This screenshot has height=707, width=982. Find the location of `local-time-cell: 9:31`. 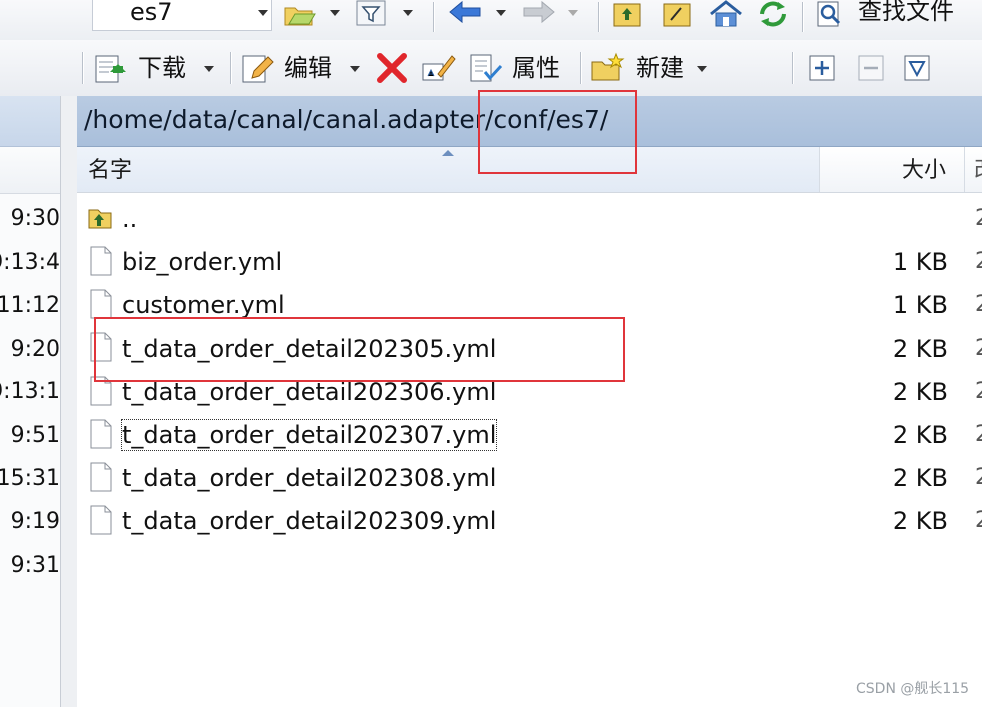

local-time-cell: 9:31 is located at coordinates (35, 565).